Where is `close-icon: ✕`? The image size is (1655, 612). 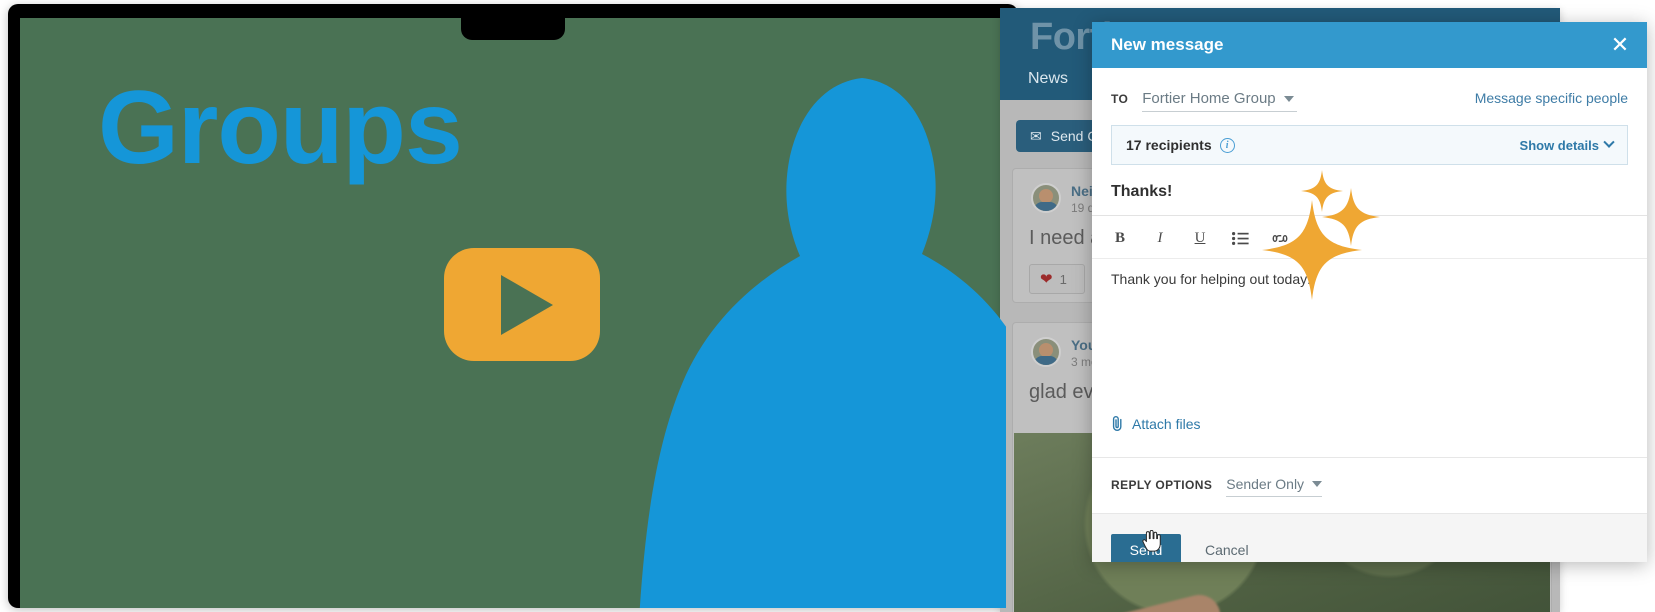
close-icon: ✕ is located at coordinates (1620, 45).